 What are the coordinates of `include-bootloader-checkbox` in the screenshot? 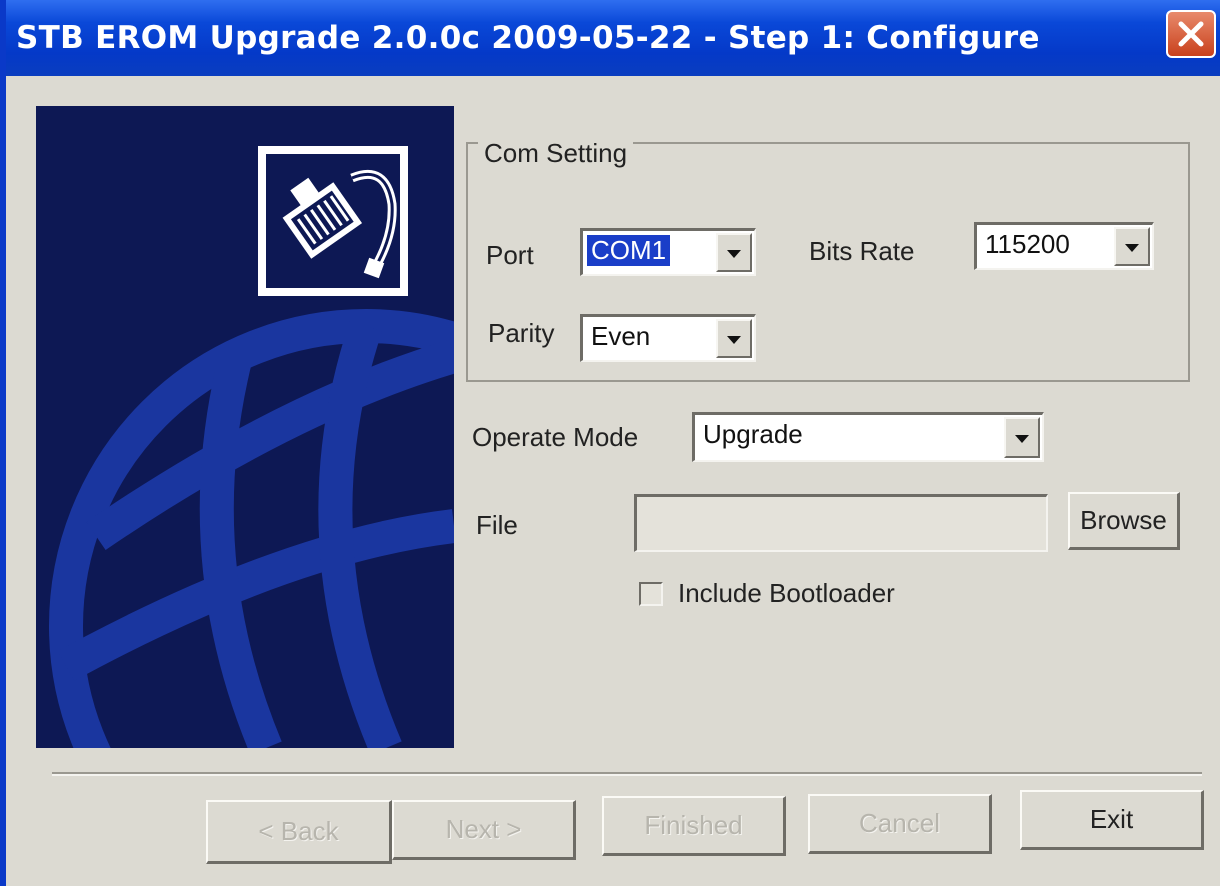 It's located at (651, 594).